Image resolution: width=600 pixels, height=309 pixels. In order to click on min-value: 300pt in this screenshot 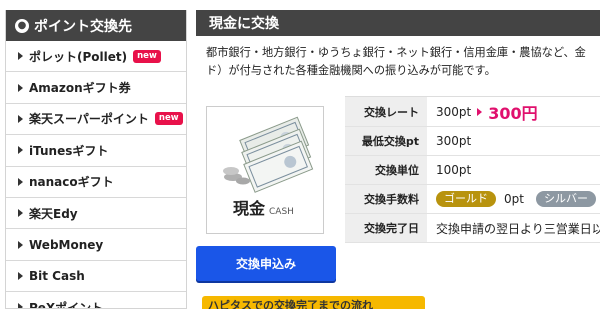, I will do `click(454, 141)`.